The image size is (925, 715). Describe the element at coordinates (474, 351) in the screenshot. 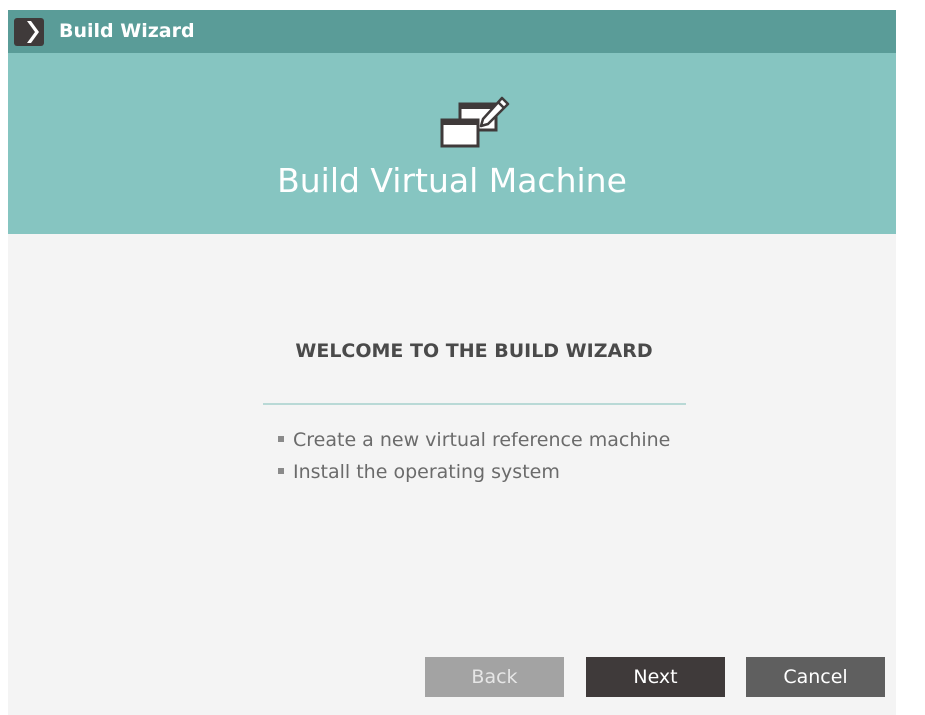

I see `welcome-heading: WELCOME TO THE BUILD WIZARD` at that location.